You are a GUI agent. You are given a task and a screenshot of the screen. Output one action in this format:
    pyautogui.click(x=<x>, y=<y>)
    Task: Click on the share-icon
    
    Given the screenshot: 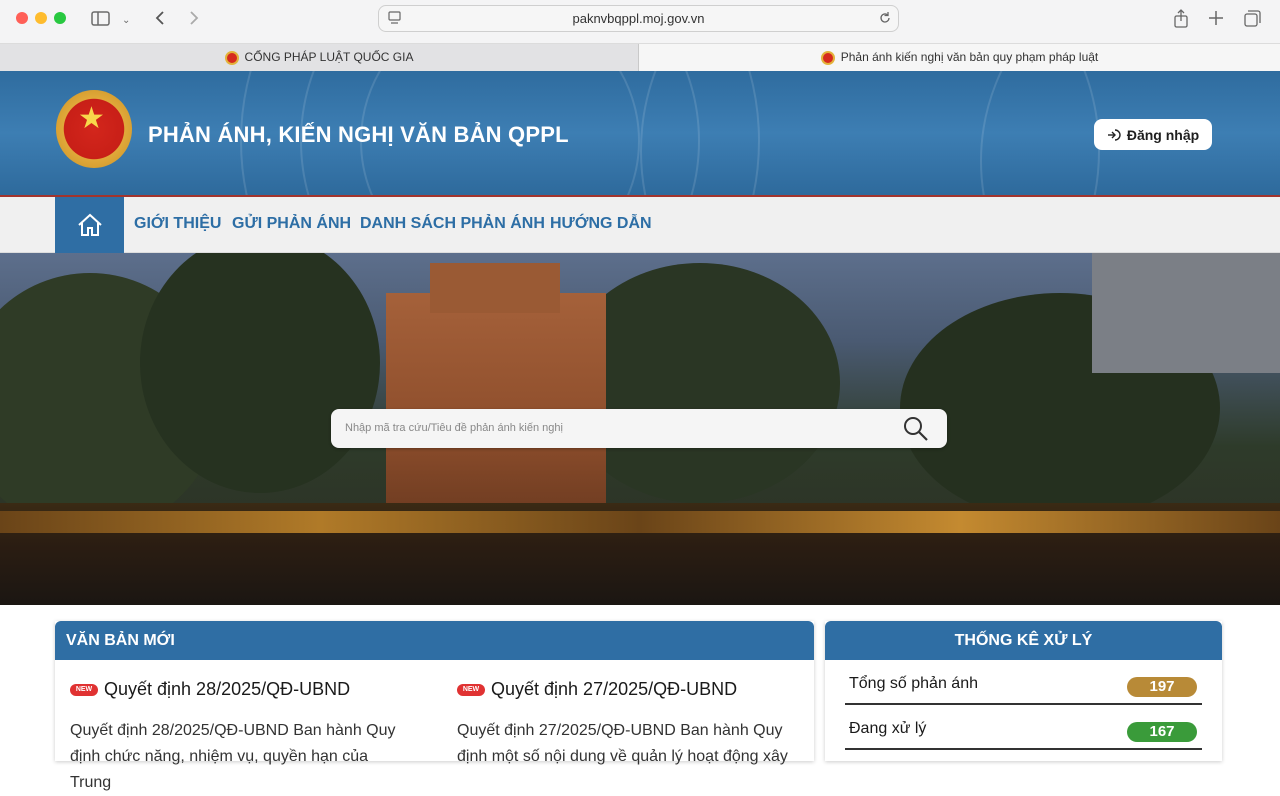 What is the action you would take?
    pyautogui.click(x=1181, y=20)
    